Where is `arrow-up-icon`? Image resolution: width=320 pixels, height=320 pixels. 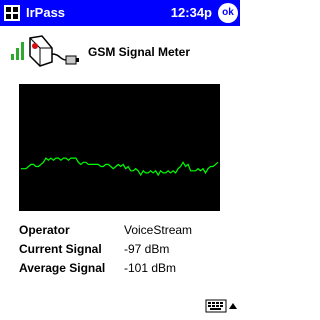
arrow-up-icon is located at coordinates (233, 306).